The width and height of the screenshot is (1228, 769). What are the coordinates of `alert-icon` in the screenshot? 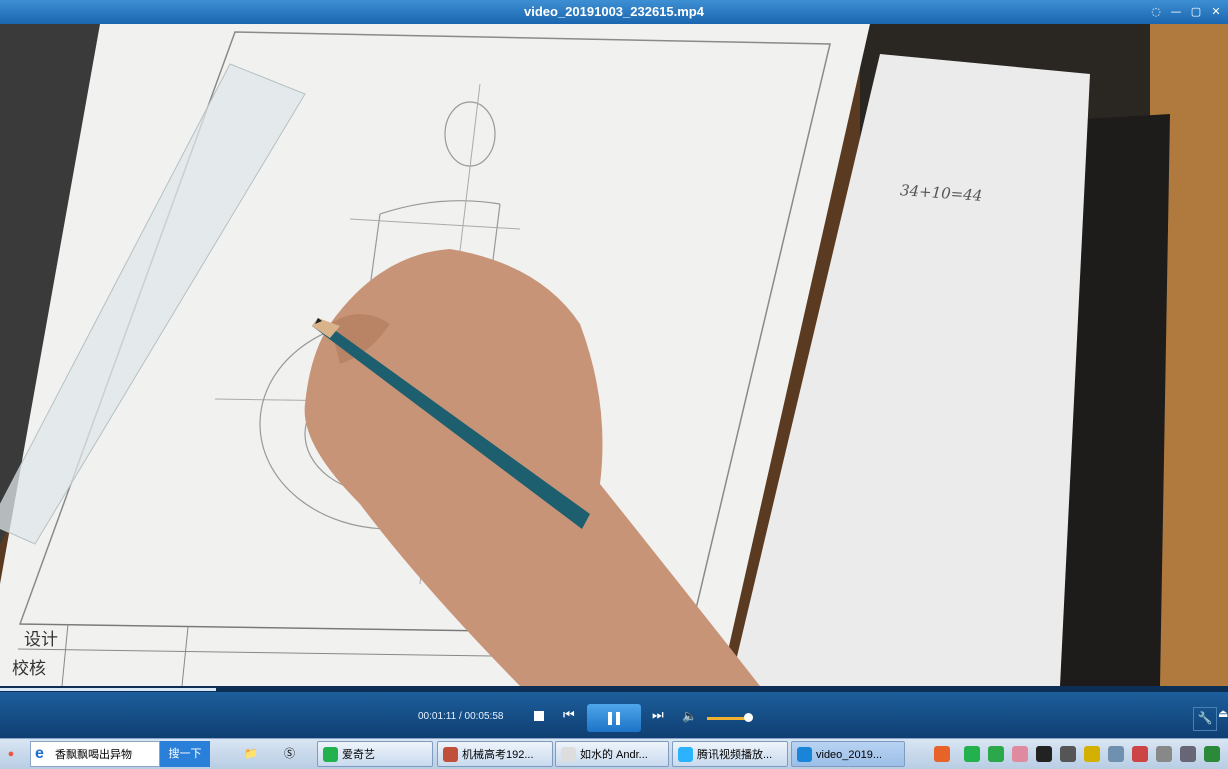 It's located at (1140, 754).